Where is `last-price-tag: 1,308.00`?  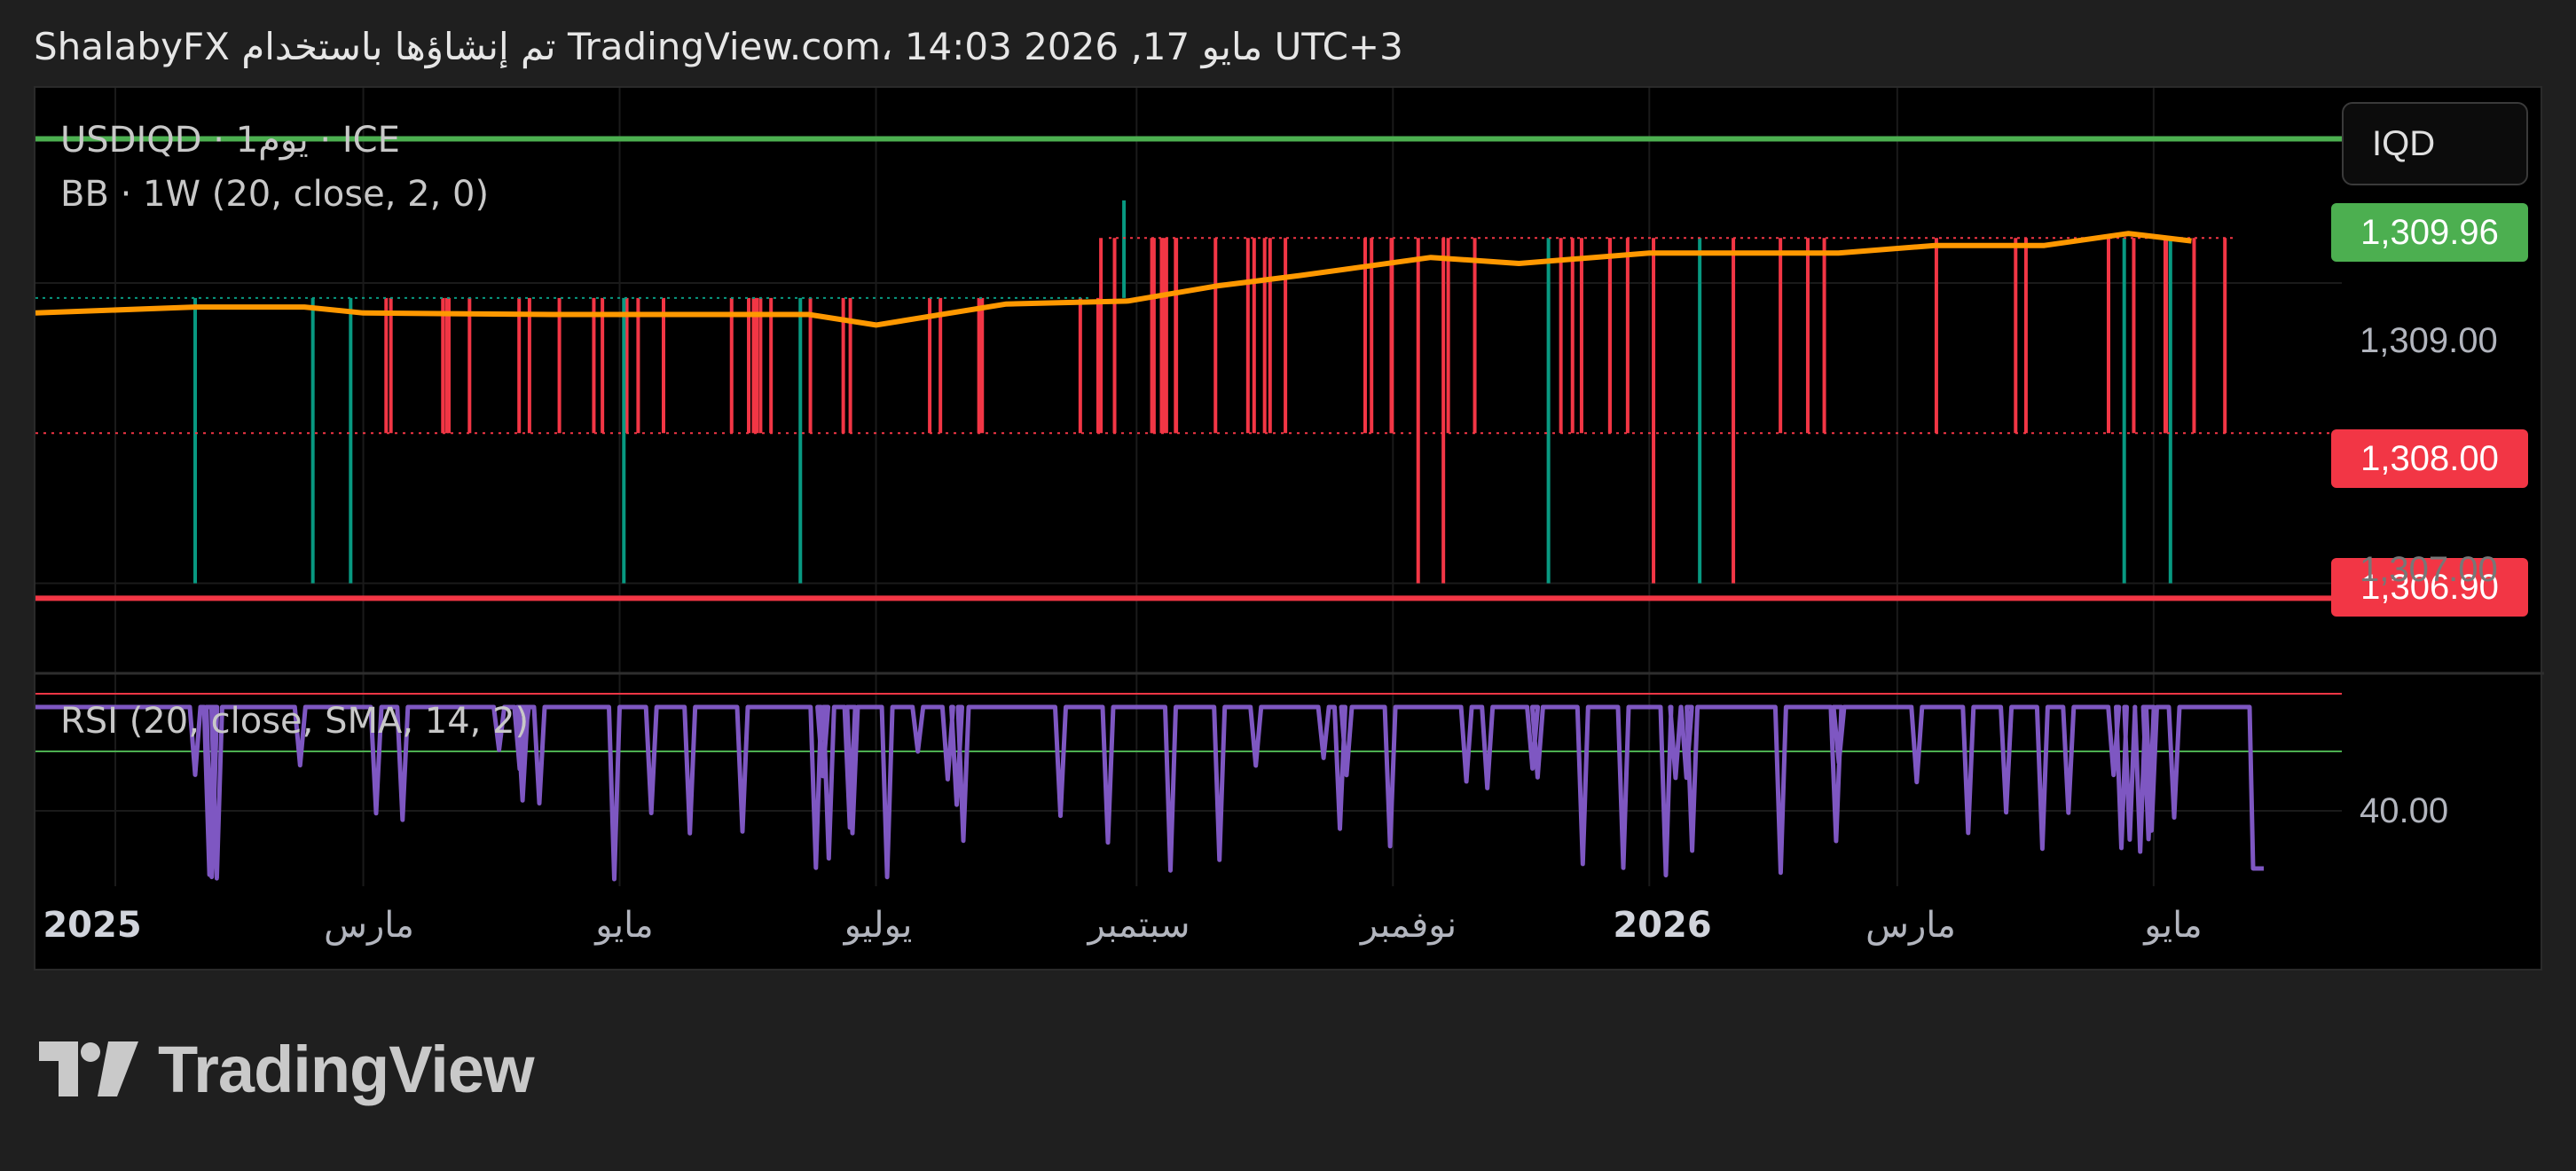 last-price-tag: 1,308.00 is located at coordinates (2429, 459).